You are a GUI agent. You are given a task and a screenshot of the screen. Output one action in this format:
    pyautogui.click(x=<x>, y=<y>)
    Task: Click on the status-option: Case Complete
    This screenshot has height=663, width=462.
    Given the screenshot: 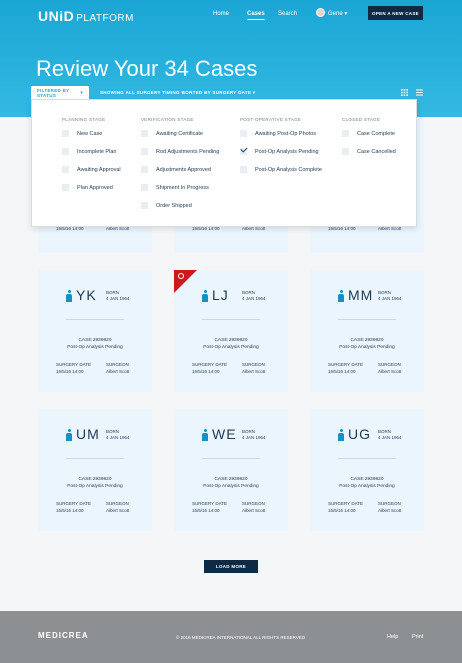 What is the action you would take?
    pyautogui.click(x=368, y=133)
    